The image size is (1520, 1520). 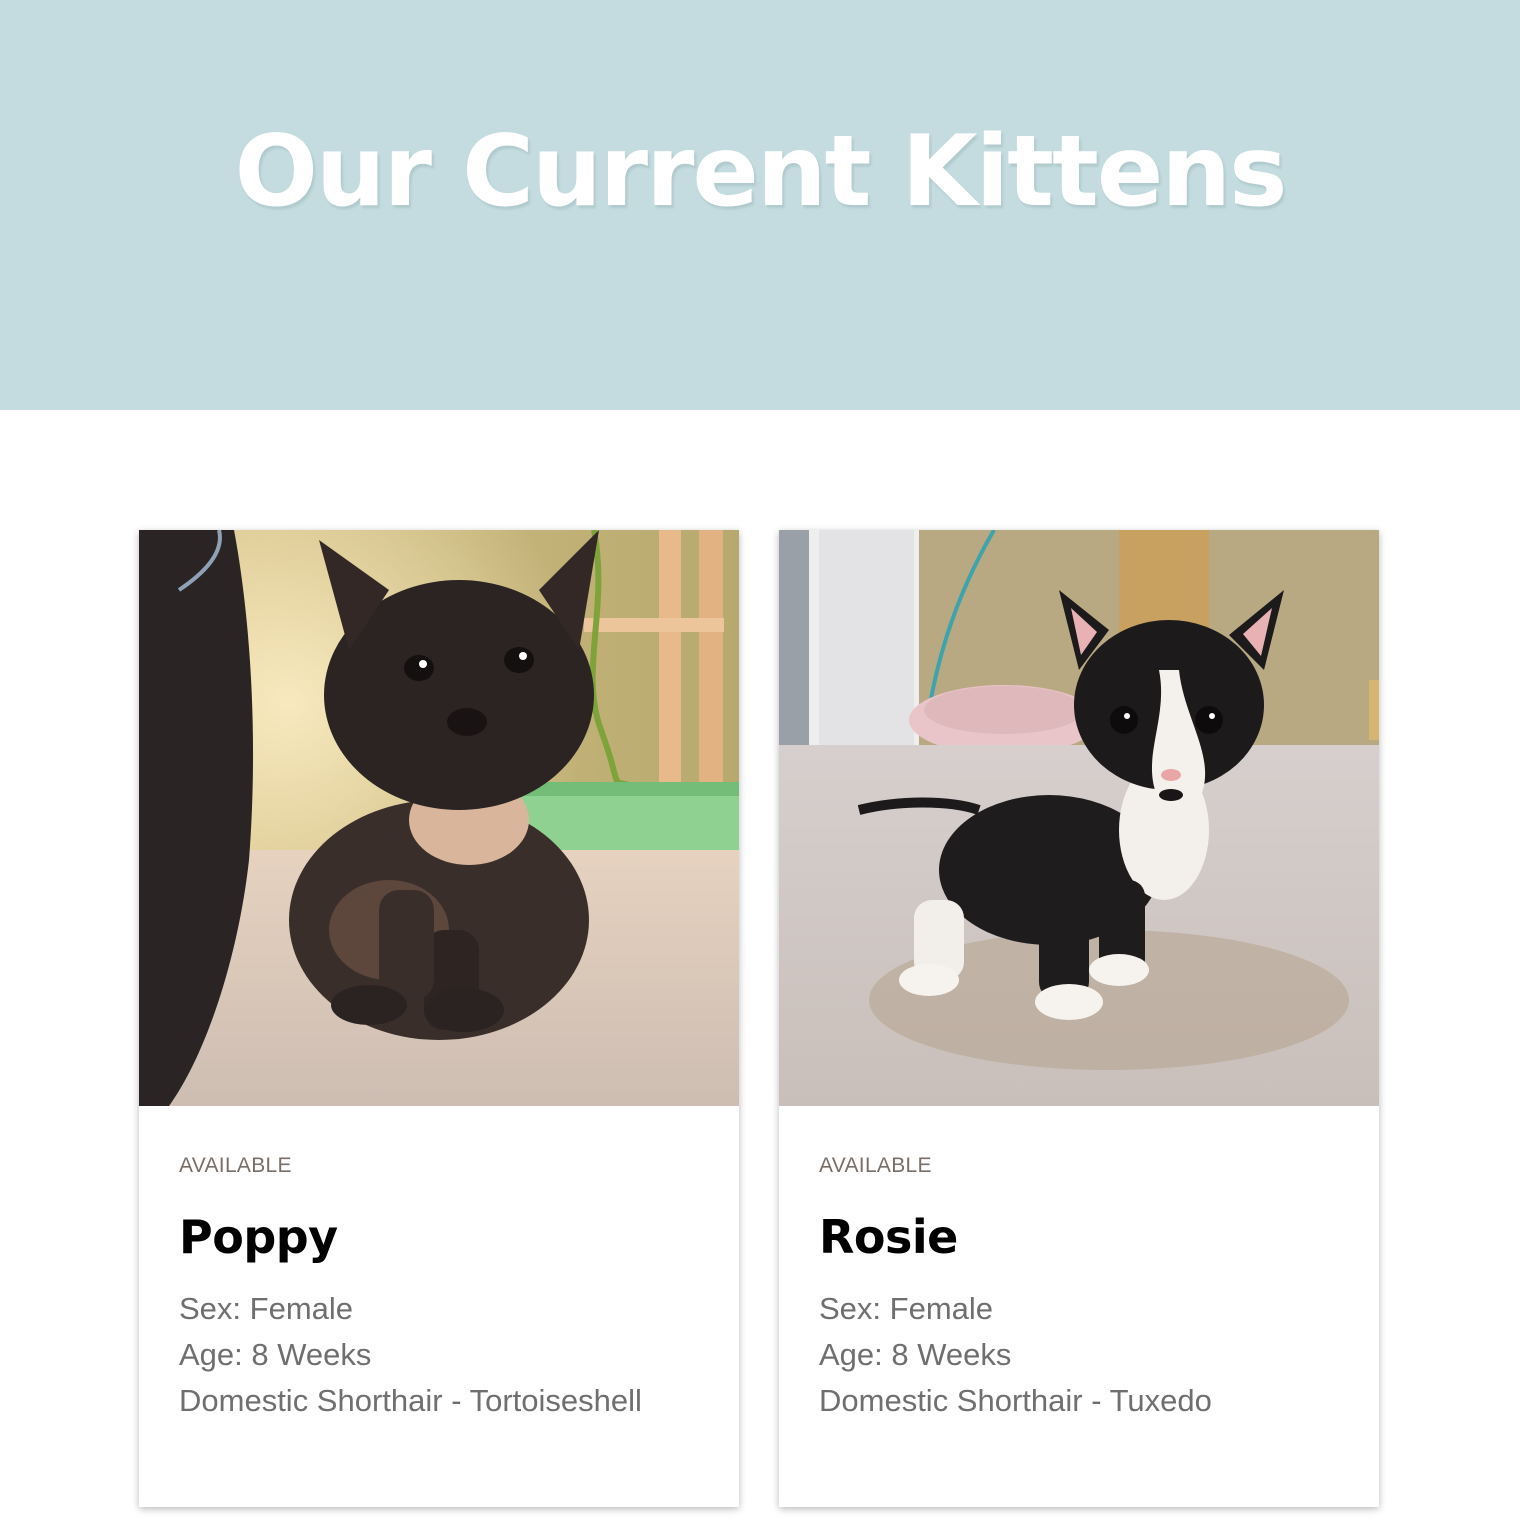 I want to click on tortoiseshell-kitten-photo, so click(x=439, y=818).